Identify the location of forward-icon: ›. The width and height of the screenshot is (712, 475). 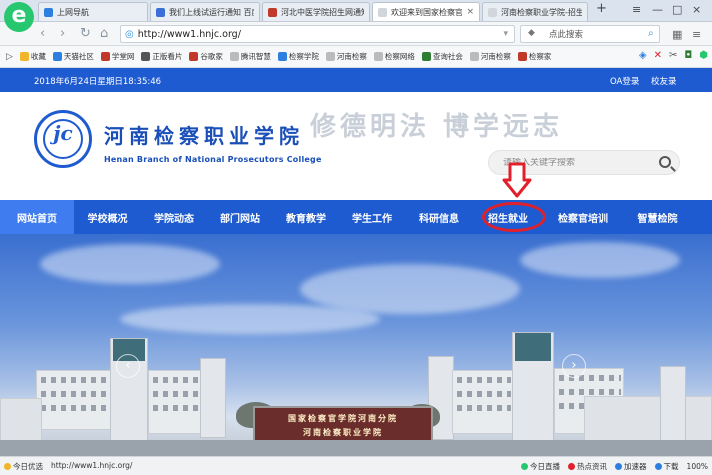
(62, 33).